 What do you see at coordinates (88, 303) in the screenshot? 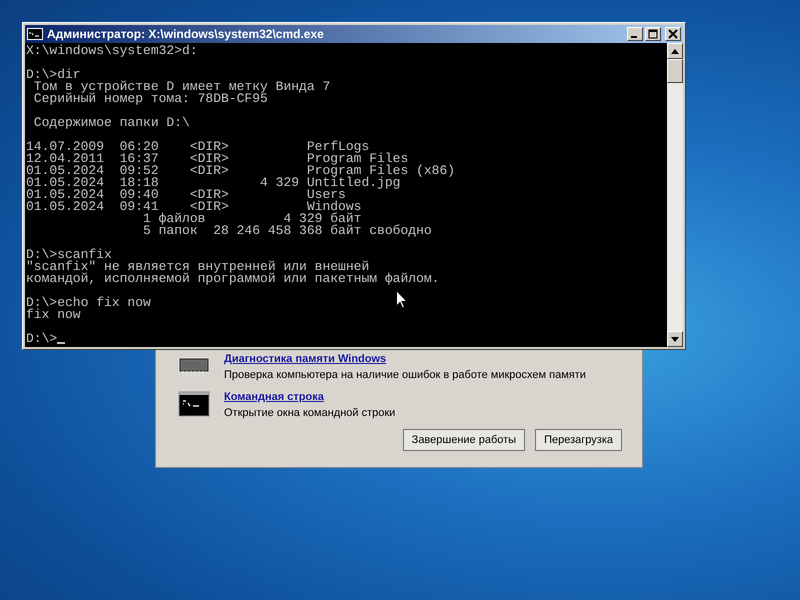
I see `console-line: D:\>echo fix now` at bounding box center [88, 303].